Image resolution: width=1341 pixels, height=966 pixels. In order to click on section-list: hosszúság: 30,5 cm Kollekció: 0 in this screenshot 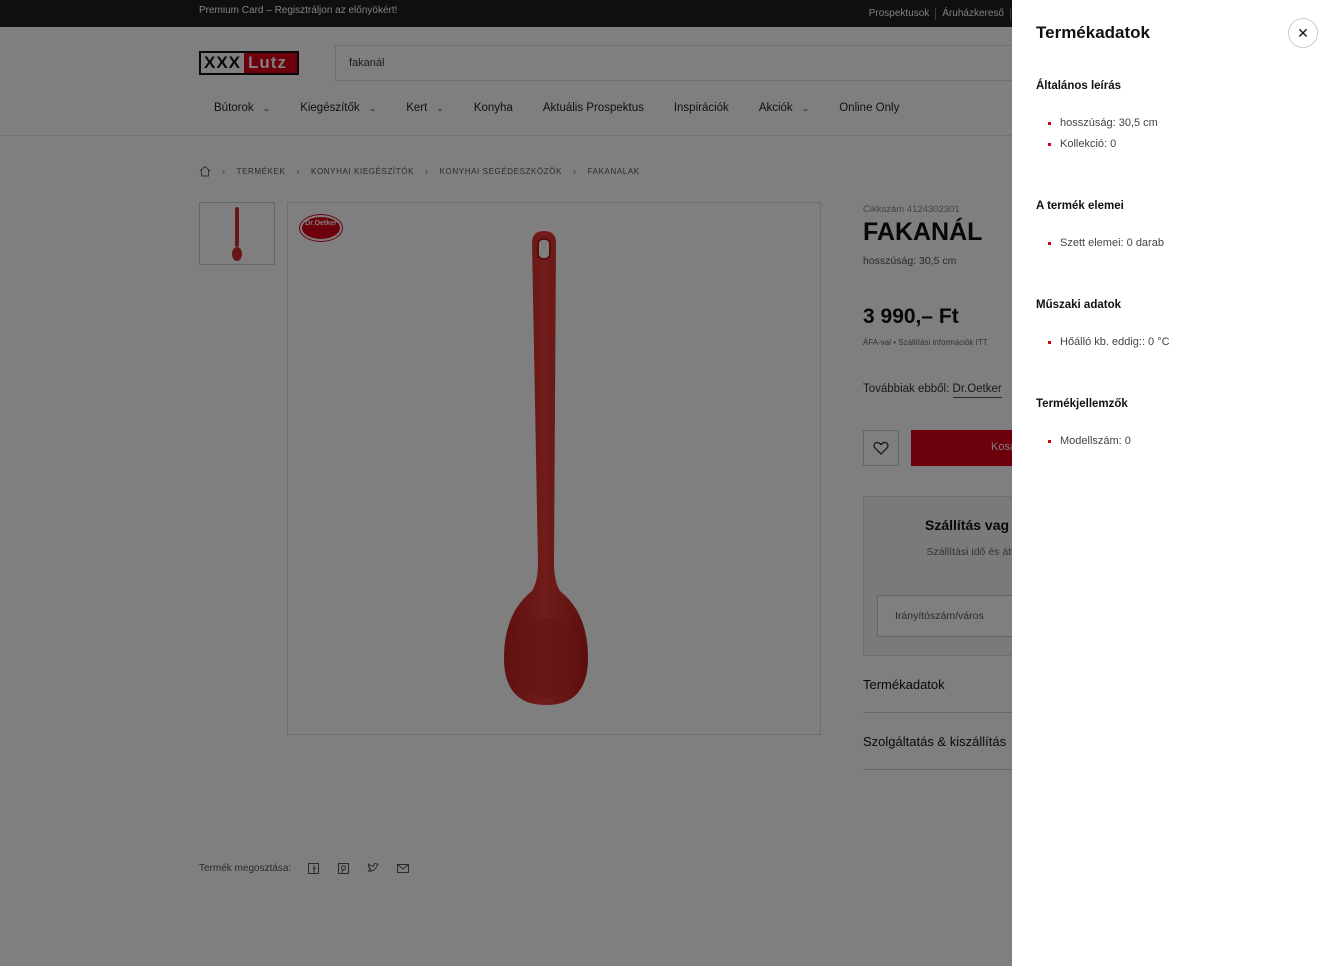, I will do `click(1181, 134)`.